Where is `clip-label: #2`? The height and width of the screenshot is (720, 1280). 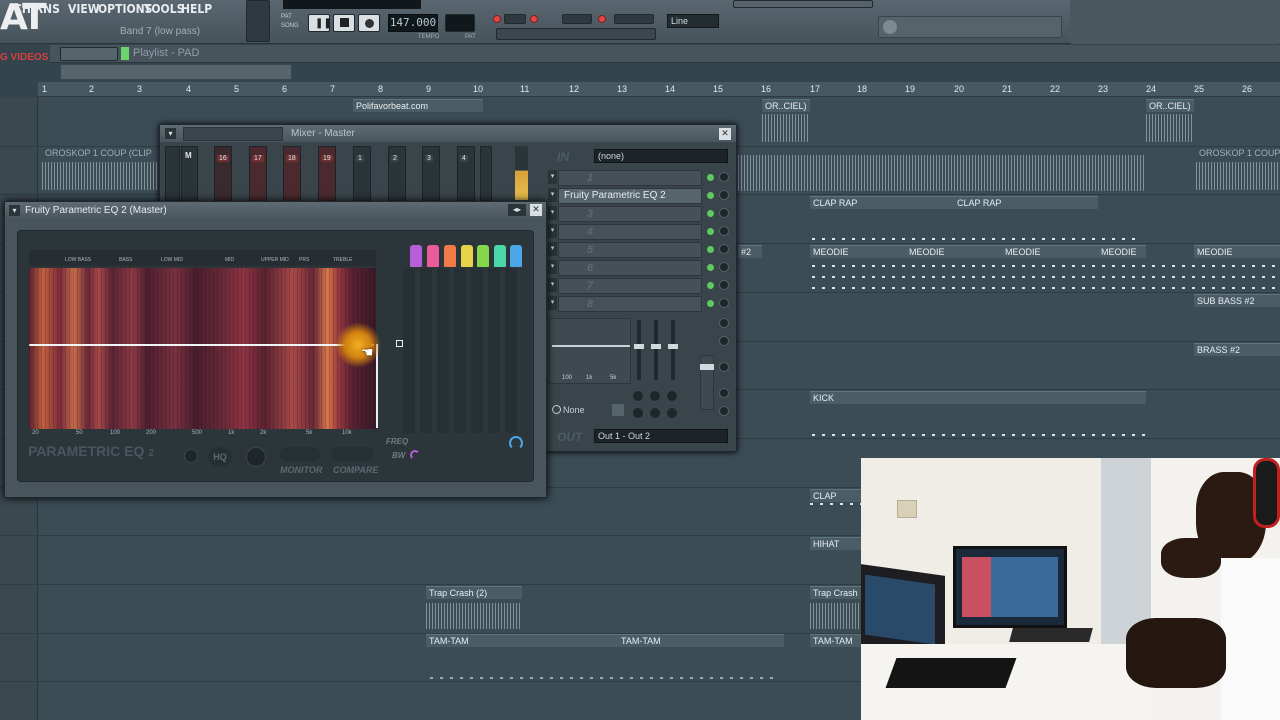
clip-label: #2 is located at coordinates (750, 251).